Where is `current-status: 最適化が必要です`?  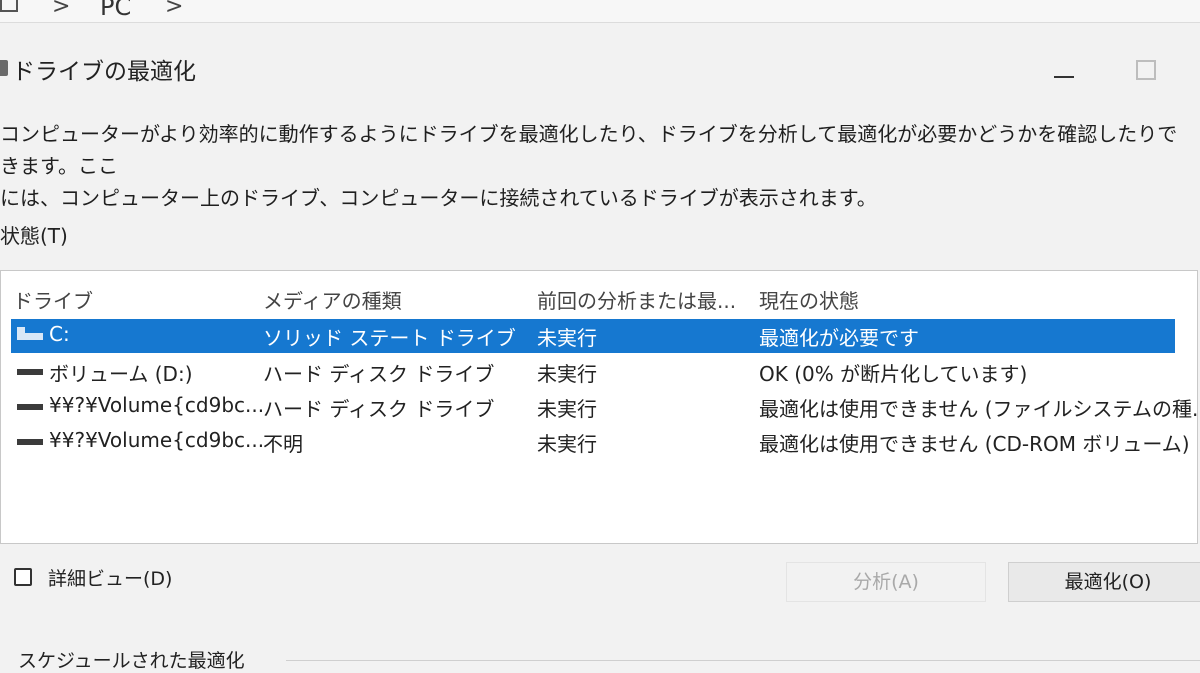
current-status: 最適化が必要です is located at coordinates (839, 338).